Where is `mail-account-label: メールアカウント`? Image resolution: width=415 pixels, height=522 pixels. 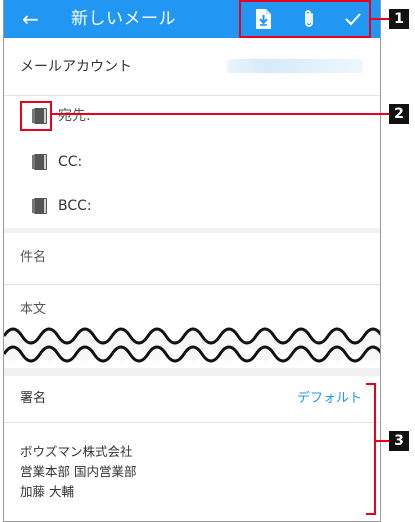 mail-account-label: メールアカウント is located at coordinates (76, 67).